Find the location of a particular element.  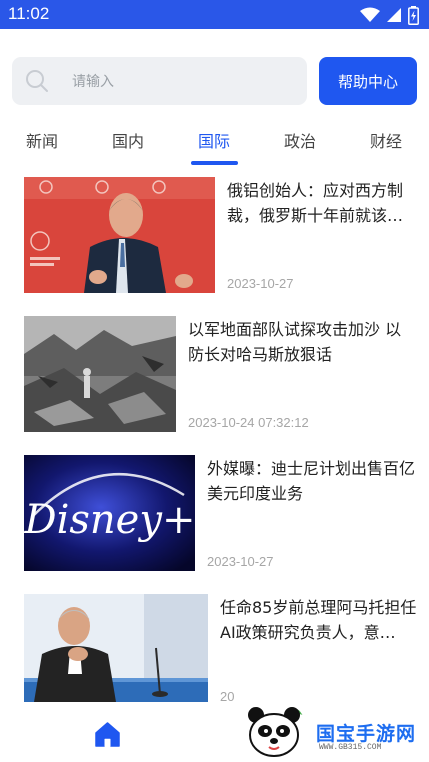

watermark: 国宝手游网 WWW.GB315.COM is located at coordinates (332, 733).